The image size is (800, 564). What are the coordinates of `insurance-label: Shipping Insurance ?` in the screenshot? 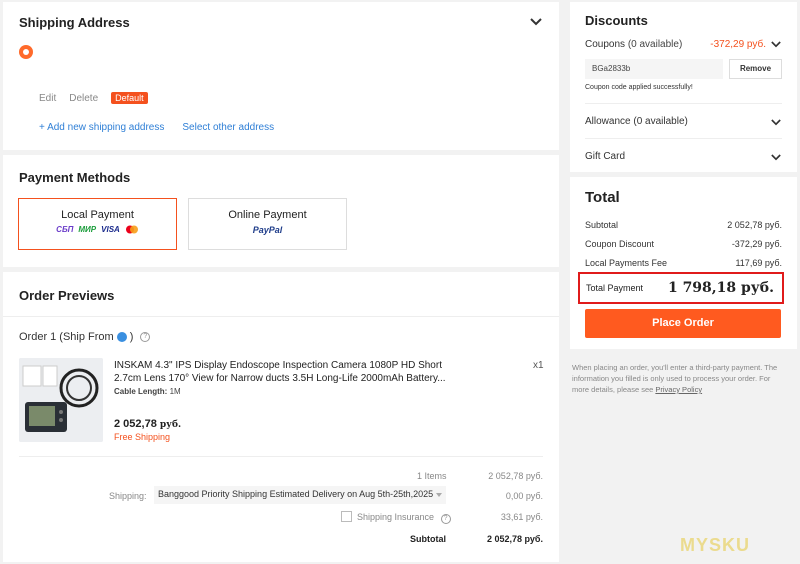 It's located at (404, 518).